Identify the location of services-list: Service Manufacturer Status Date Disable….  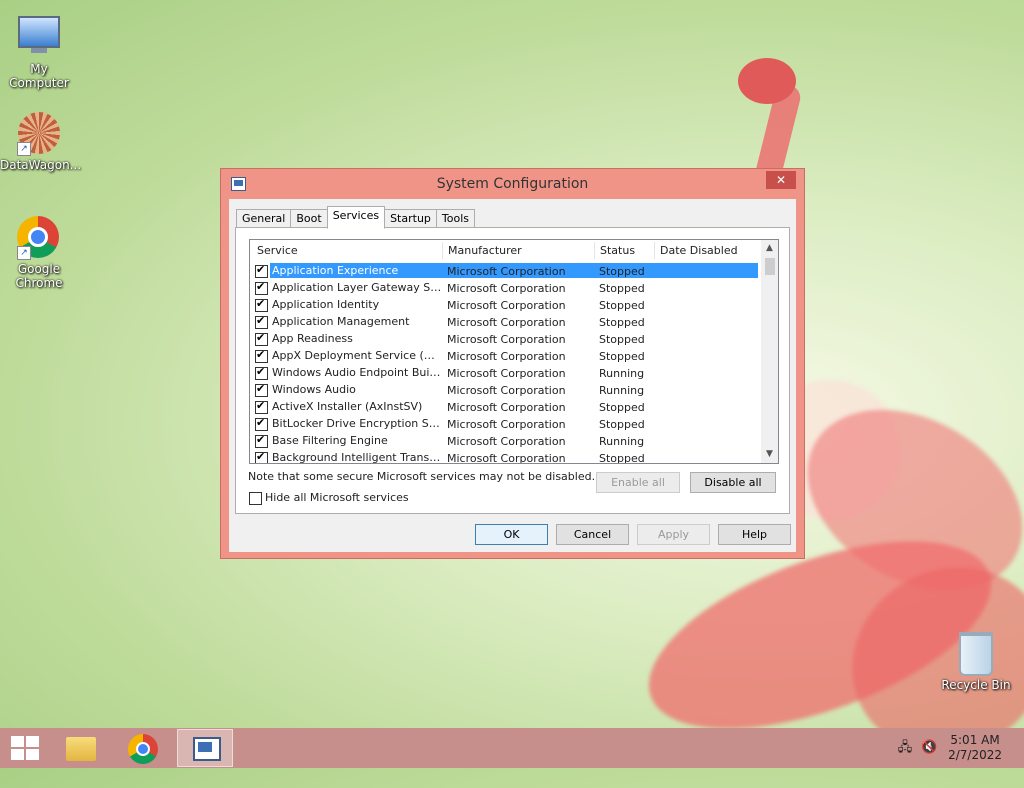
(514, 351).